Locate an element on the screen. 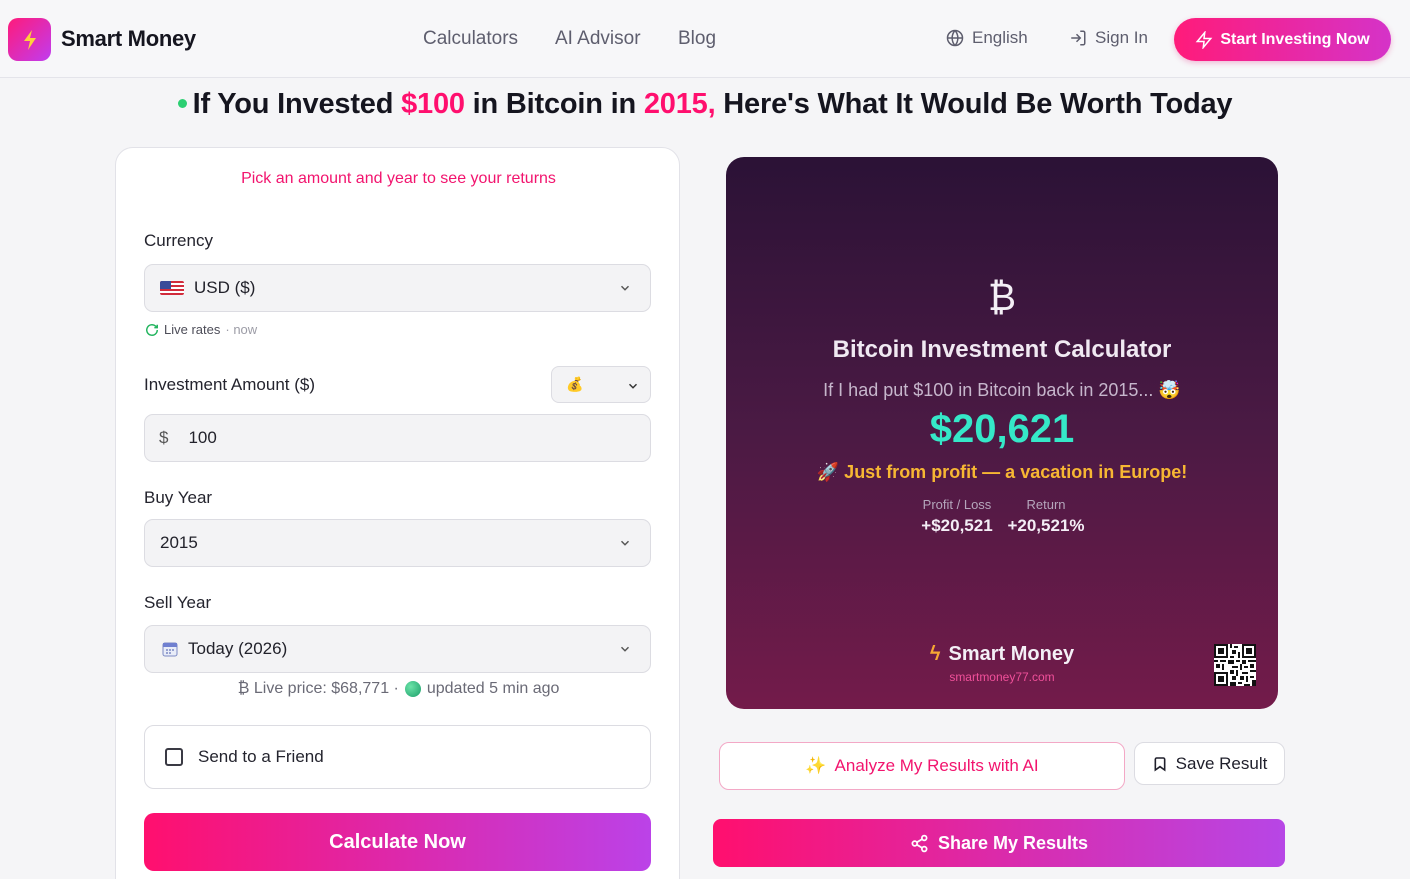  nav-calculators: Calculators is located at coordinates (470, 39).